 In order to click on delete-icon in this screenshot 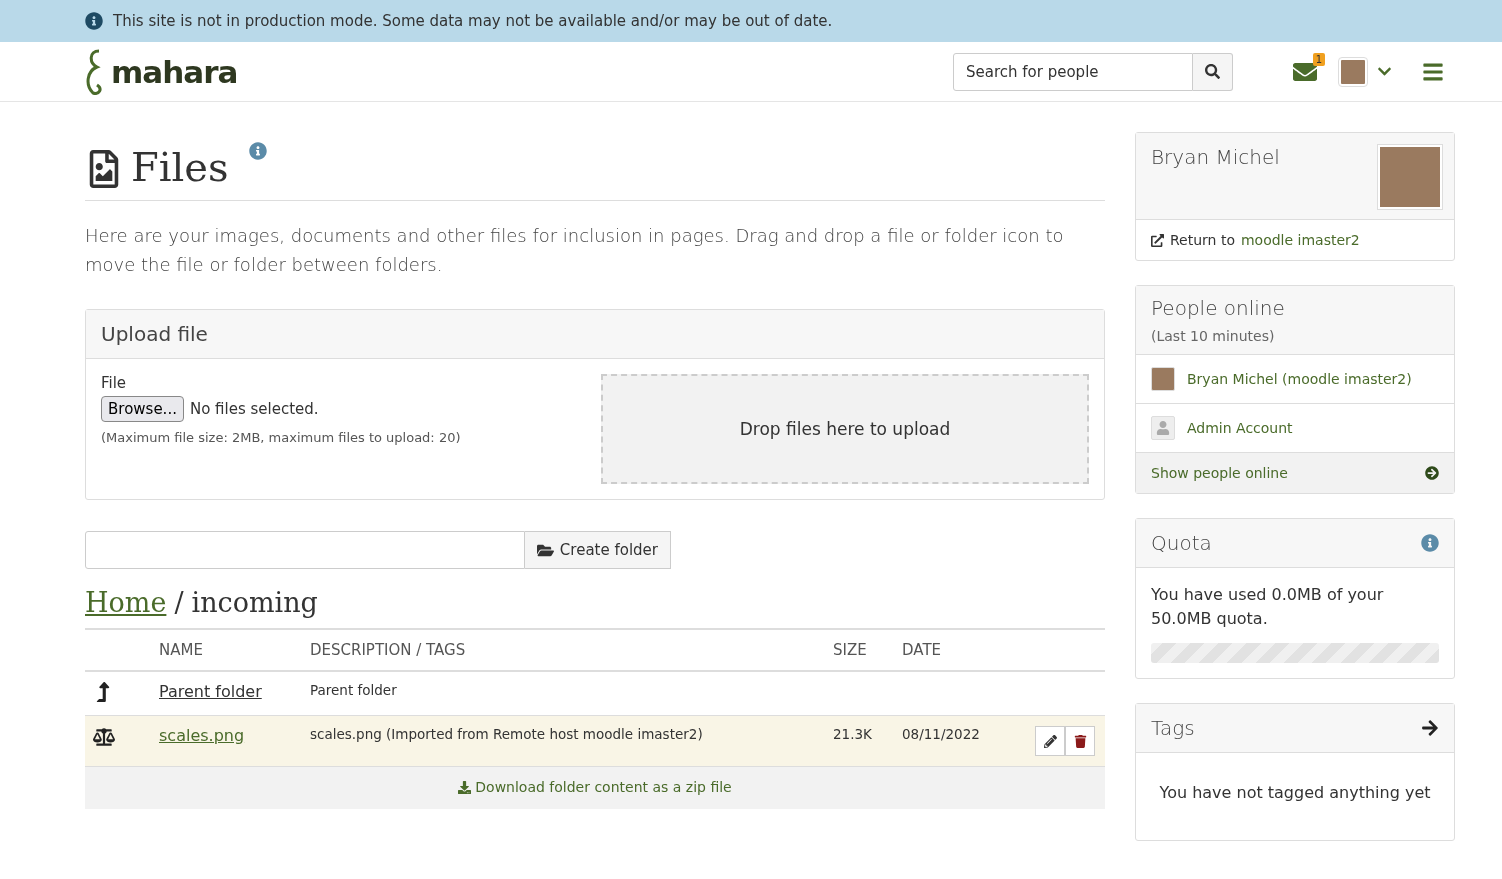, I will do `click(1080, 741)`.